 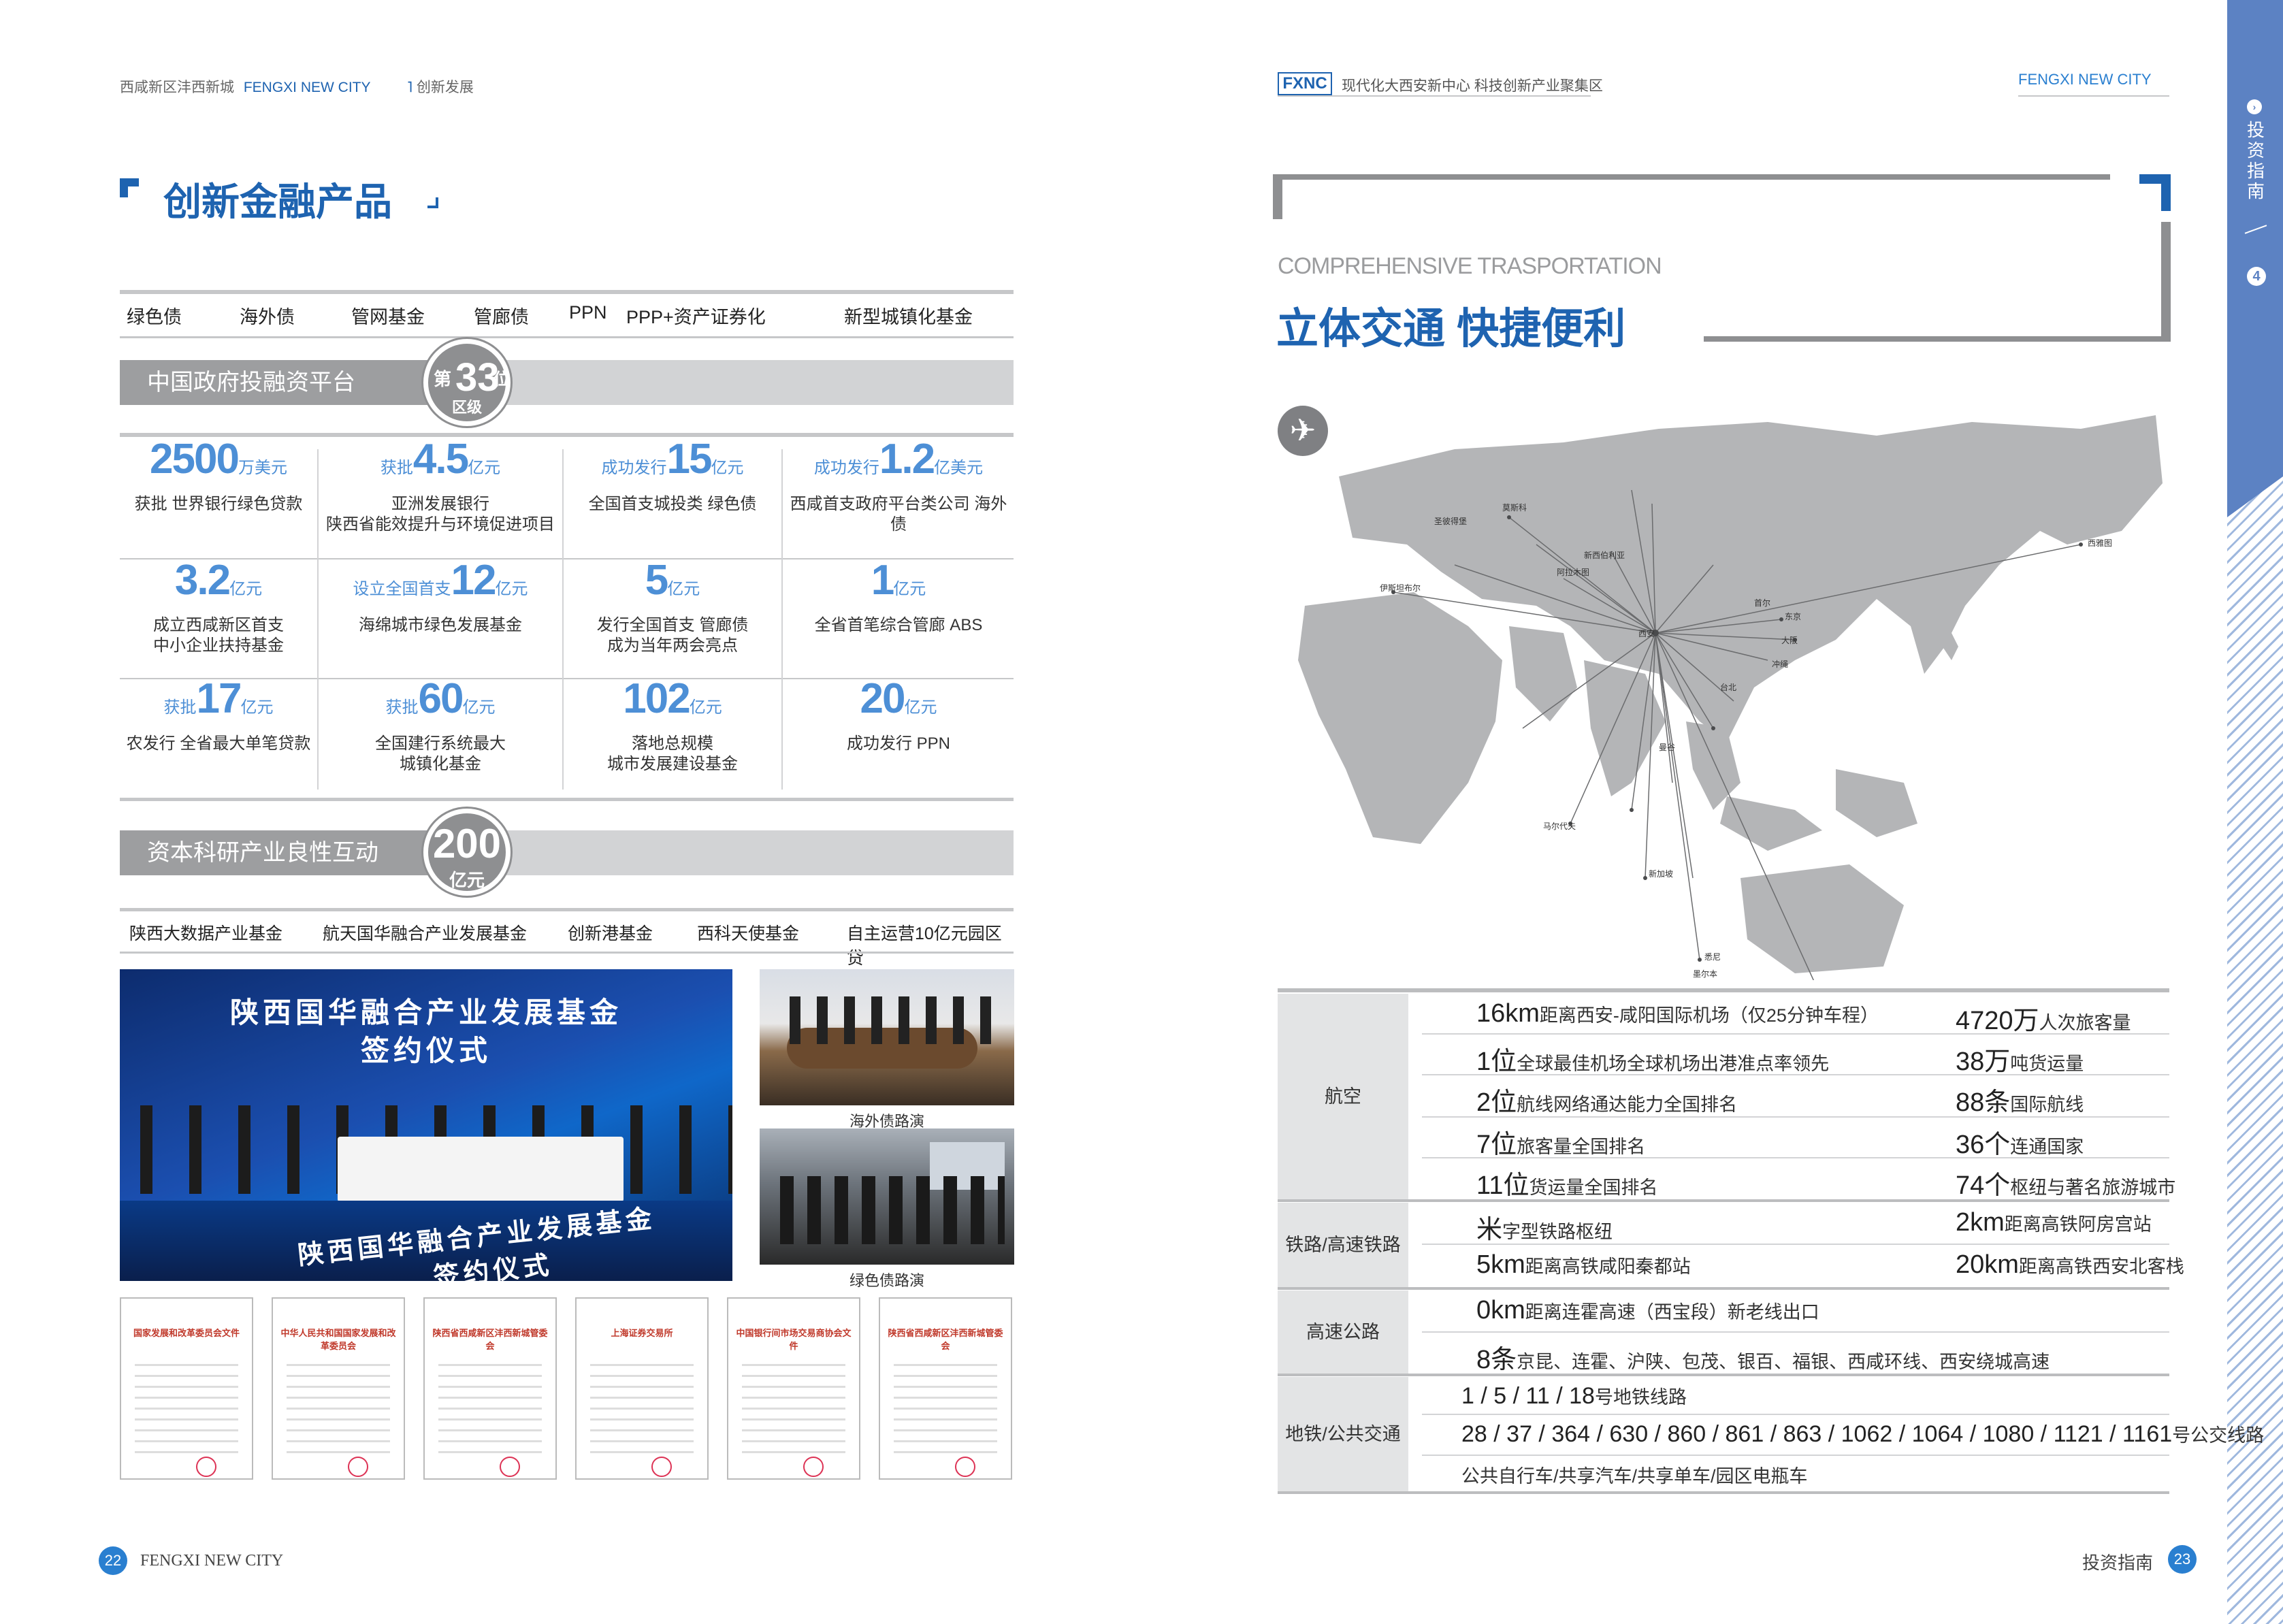 I want to click on stat-number: 20, so click(x=883, y=698).